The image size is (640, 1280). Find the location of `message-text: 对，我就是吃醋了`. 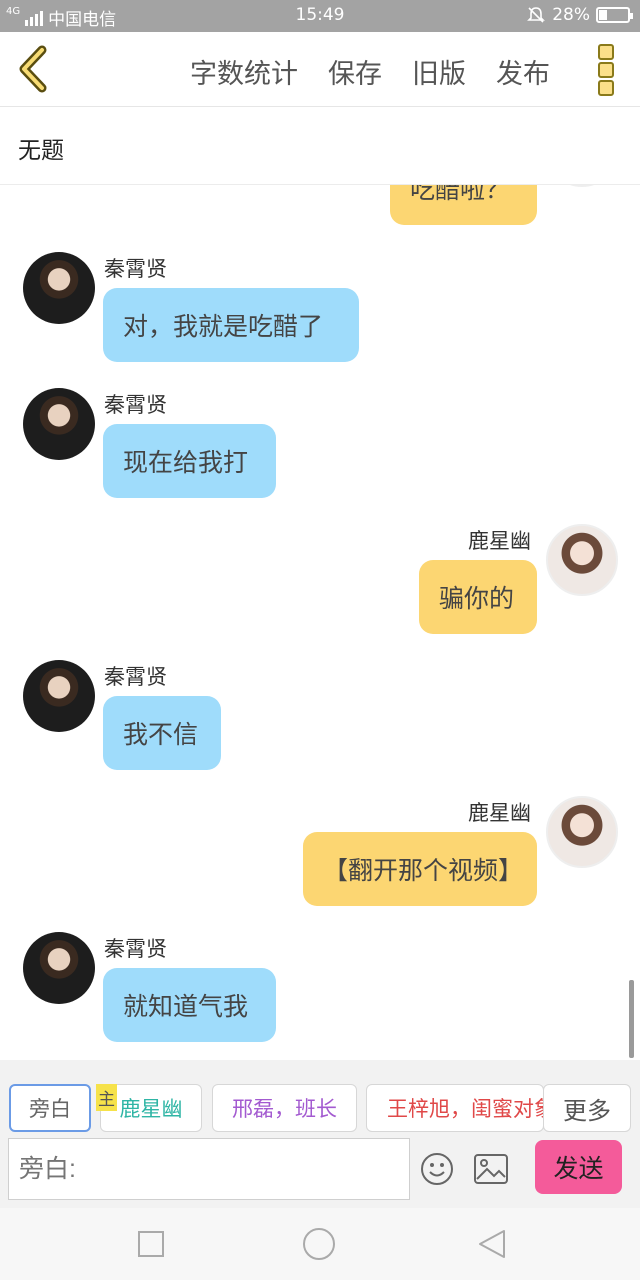

message-text: 对，我就是吃醋了 is located at coordinates (223, 326).